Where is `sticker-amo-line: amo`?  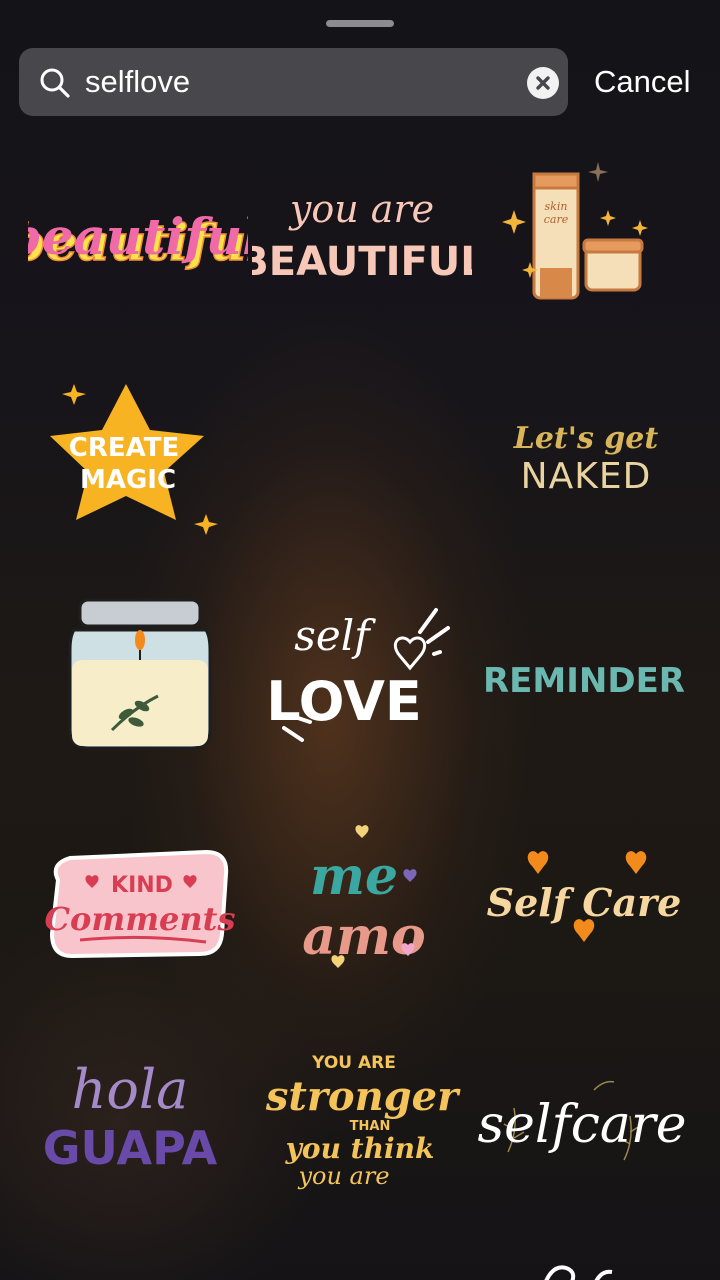 sticker-amo-line: amo is located at coordinates (363, 936).